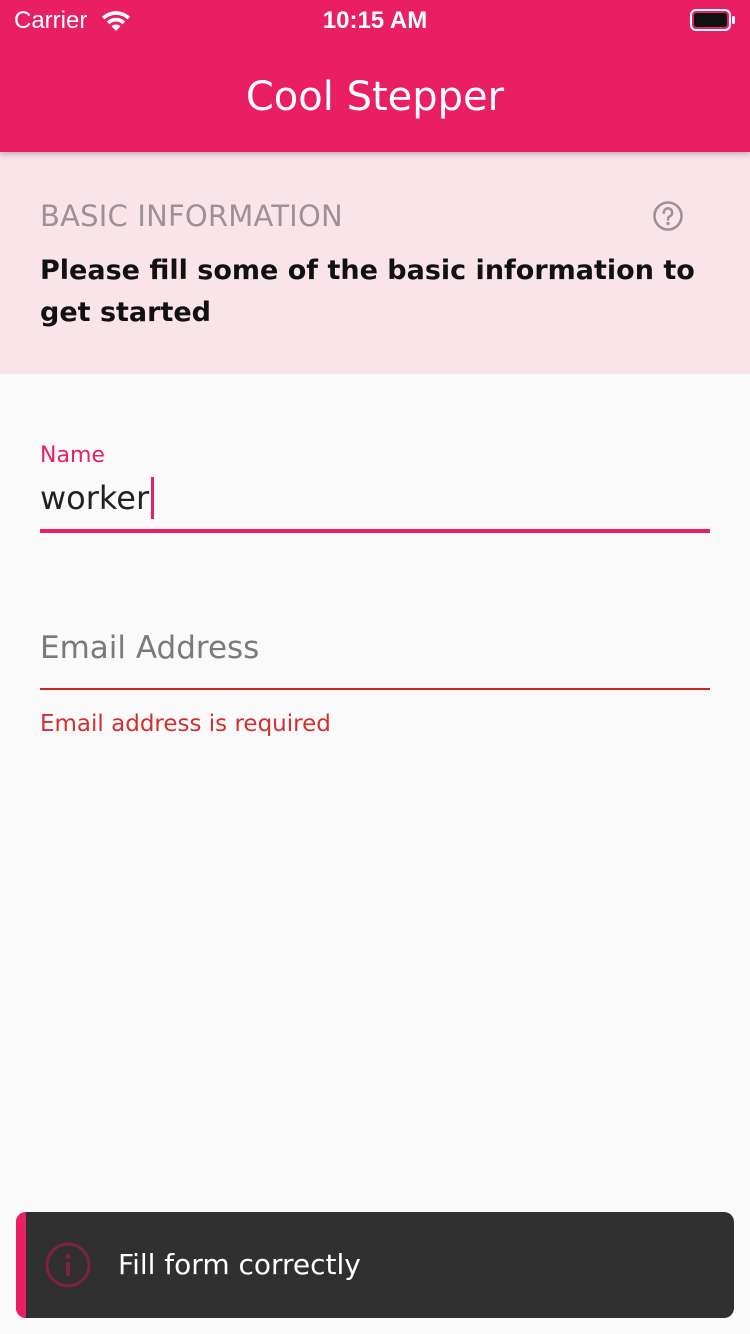 Image resolution: width=750 pixels, height=1334 pixels. I want to click on name-input: worker, so click(97, 498).